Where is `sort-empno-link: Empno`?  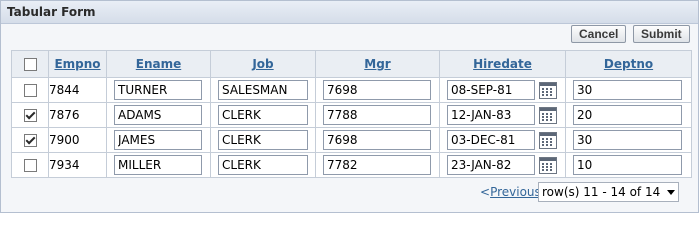 sort-empno-link: Empno is located at coordinates (77, 64).